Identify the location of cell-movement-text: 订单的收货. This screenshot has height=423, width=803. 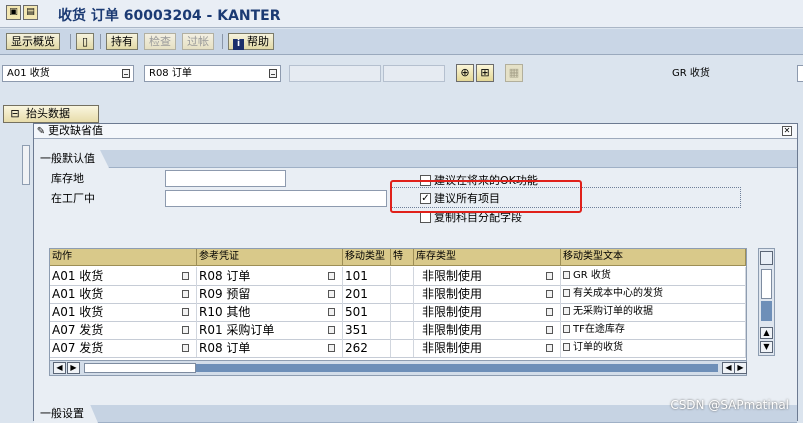
(598, 347).